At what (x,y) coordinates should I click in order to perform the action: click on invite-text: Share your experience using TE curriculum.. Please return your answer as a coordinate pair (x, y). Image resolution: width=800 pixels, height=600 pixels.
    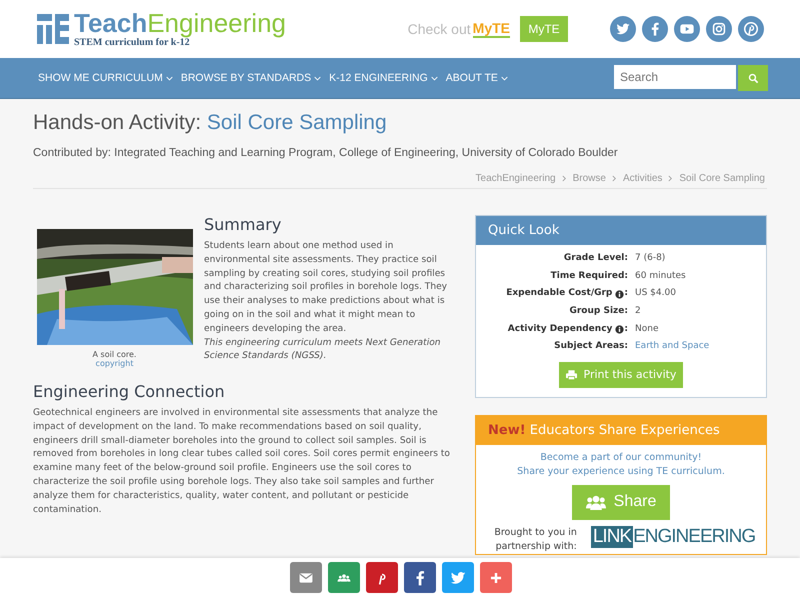
    Looking at the image, I should click on (621, 471).